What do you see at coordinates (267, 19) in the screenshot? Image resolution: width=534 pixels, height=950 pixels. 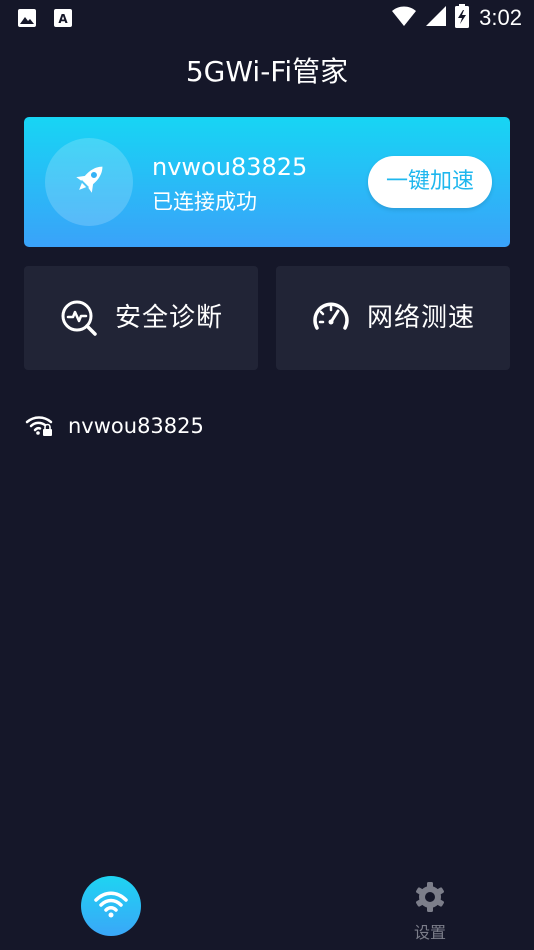 I see `status-bar: A 3:02` at bounding box center [267, 19].